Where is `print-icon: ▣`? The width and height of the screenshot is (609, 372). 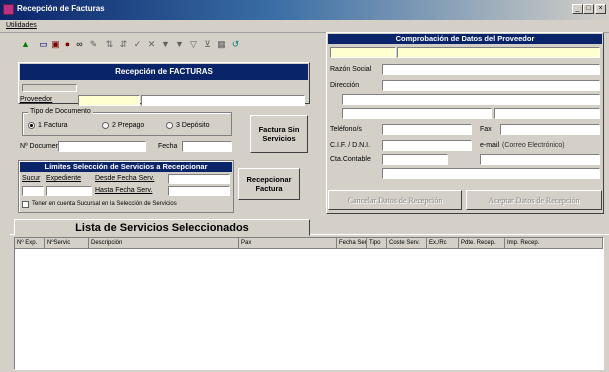
print-icon: ▣ is located at coordinates (55, 44).